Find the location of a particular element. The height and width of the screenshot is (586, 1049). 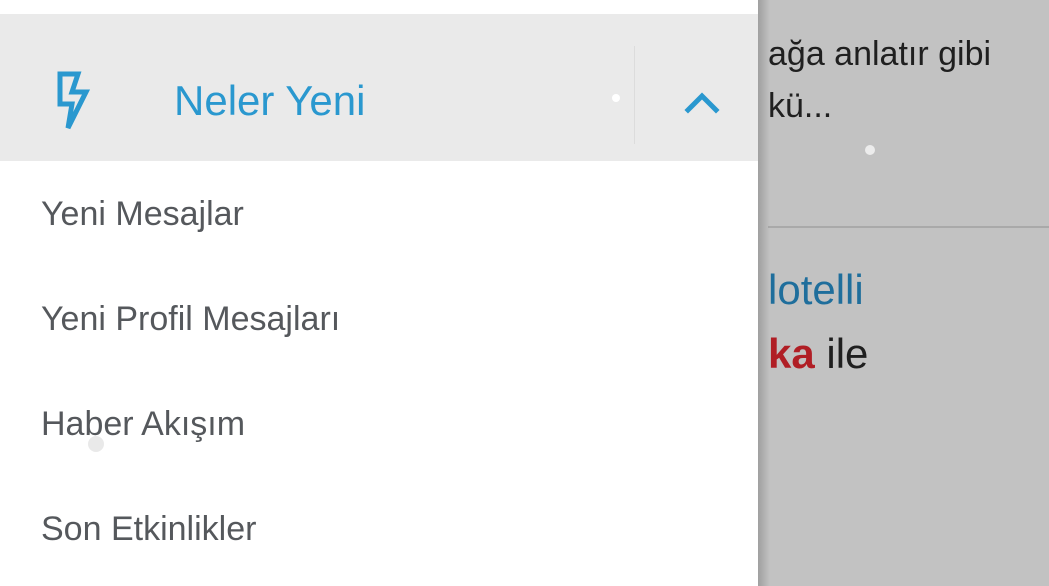

drawer-shadow is located at coordinates (764, 293).